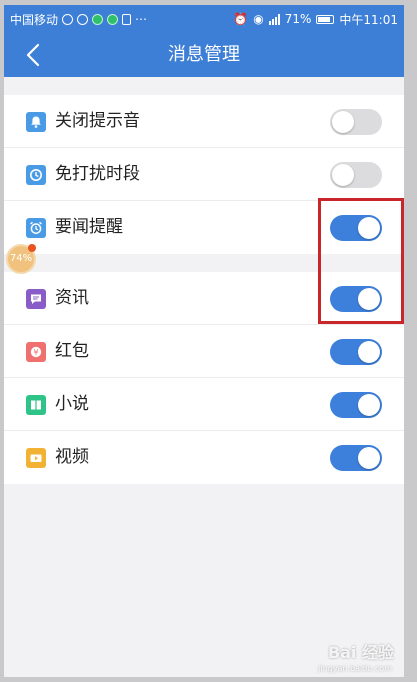  What do you see at coordinates (356, 352) in the screenshot?
I see `red-packet-toggle` at bounding box center [356, 352].